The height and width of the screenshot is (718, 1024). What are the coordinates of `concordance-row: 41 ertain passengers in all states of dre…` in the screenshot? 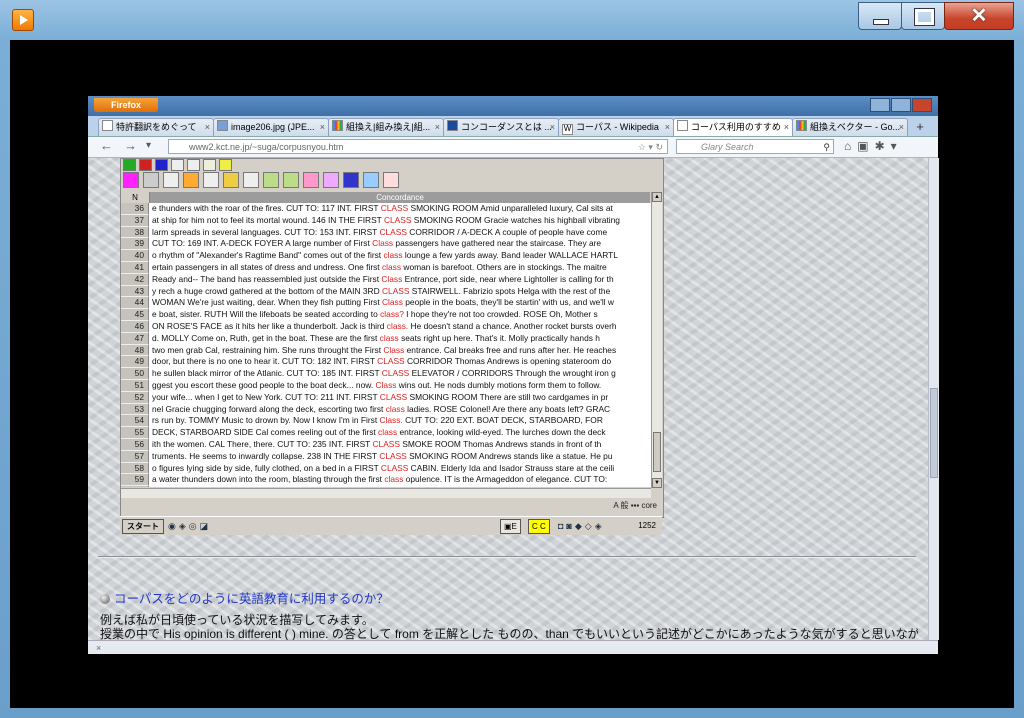 It's located at (386, 268).